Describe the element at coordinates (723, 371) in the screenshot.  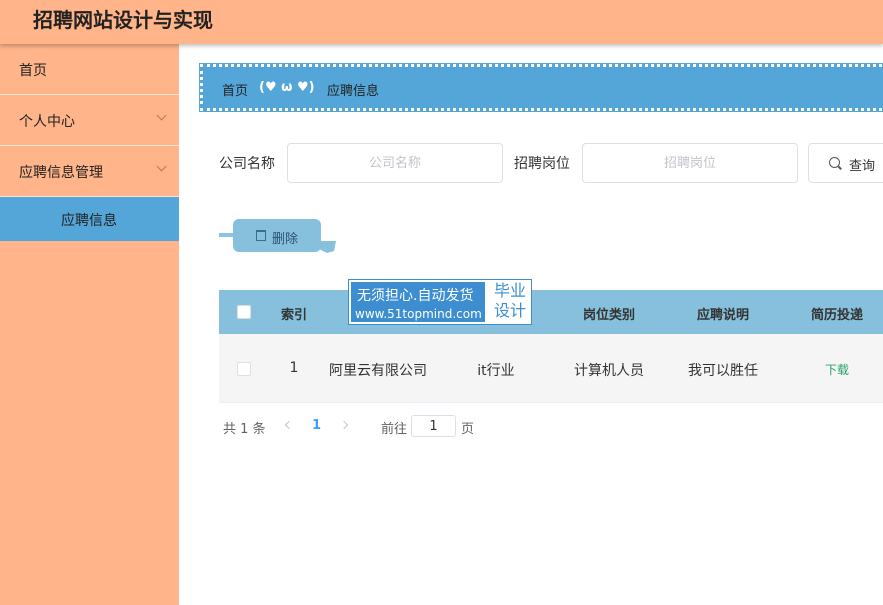
I see `cell-description: 我可以胜任` at that location.